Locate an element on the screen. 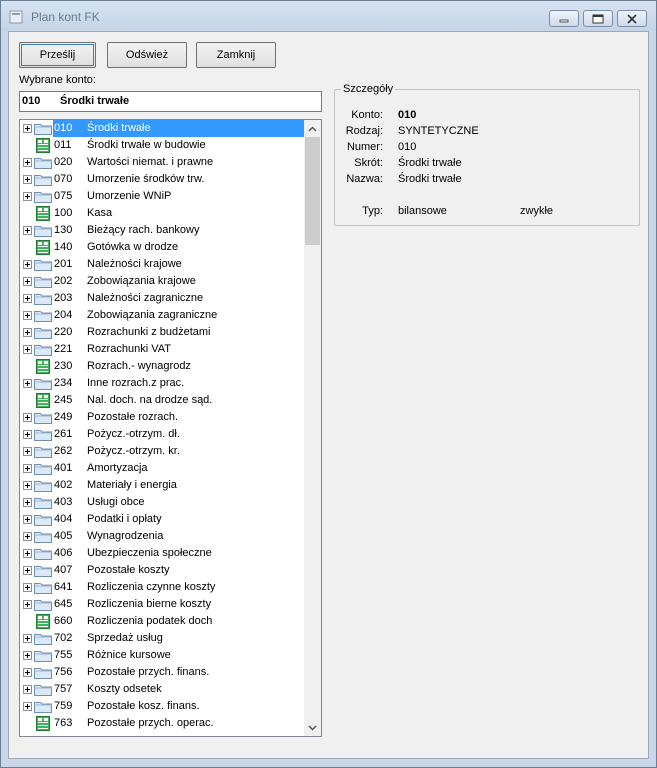  tree-row: 202 Zobowiązania krajowe is located at coordinates (162, 281).